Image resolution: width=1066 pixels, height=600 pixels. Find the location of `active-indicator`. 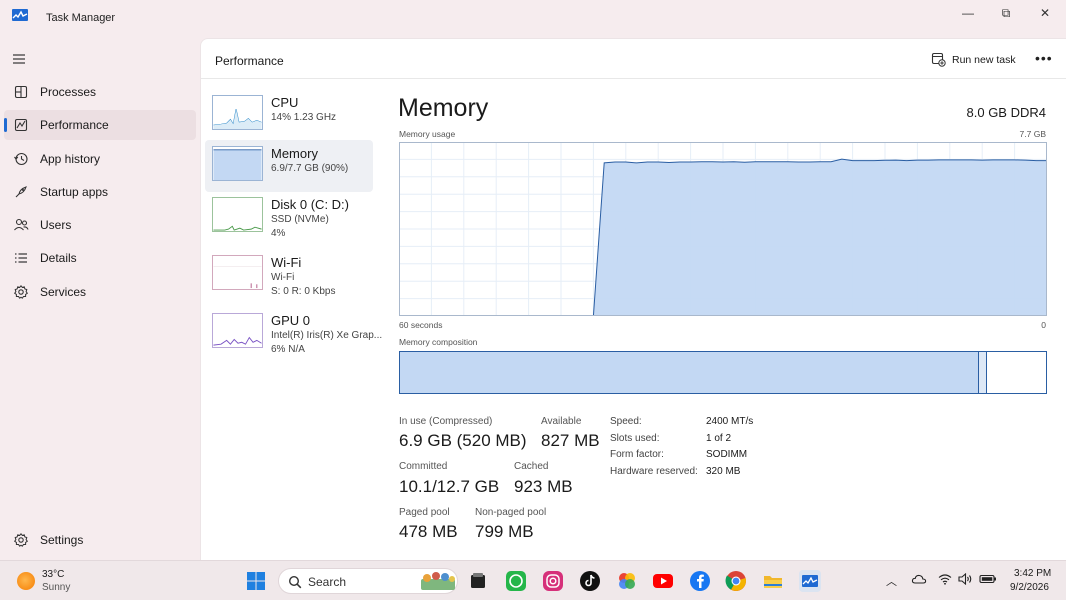

active-indicator is located at coordinates (5, 125).